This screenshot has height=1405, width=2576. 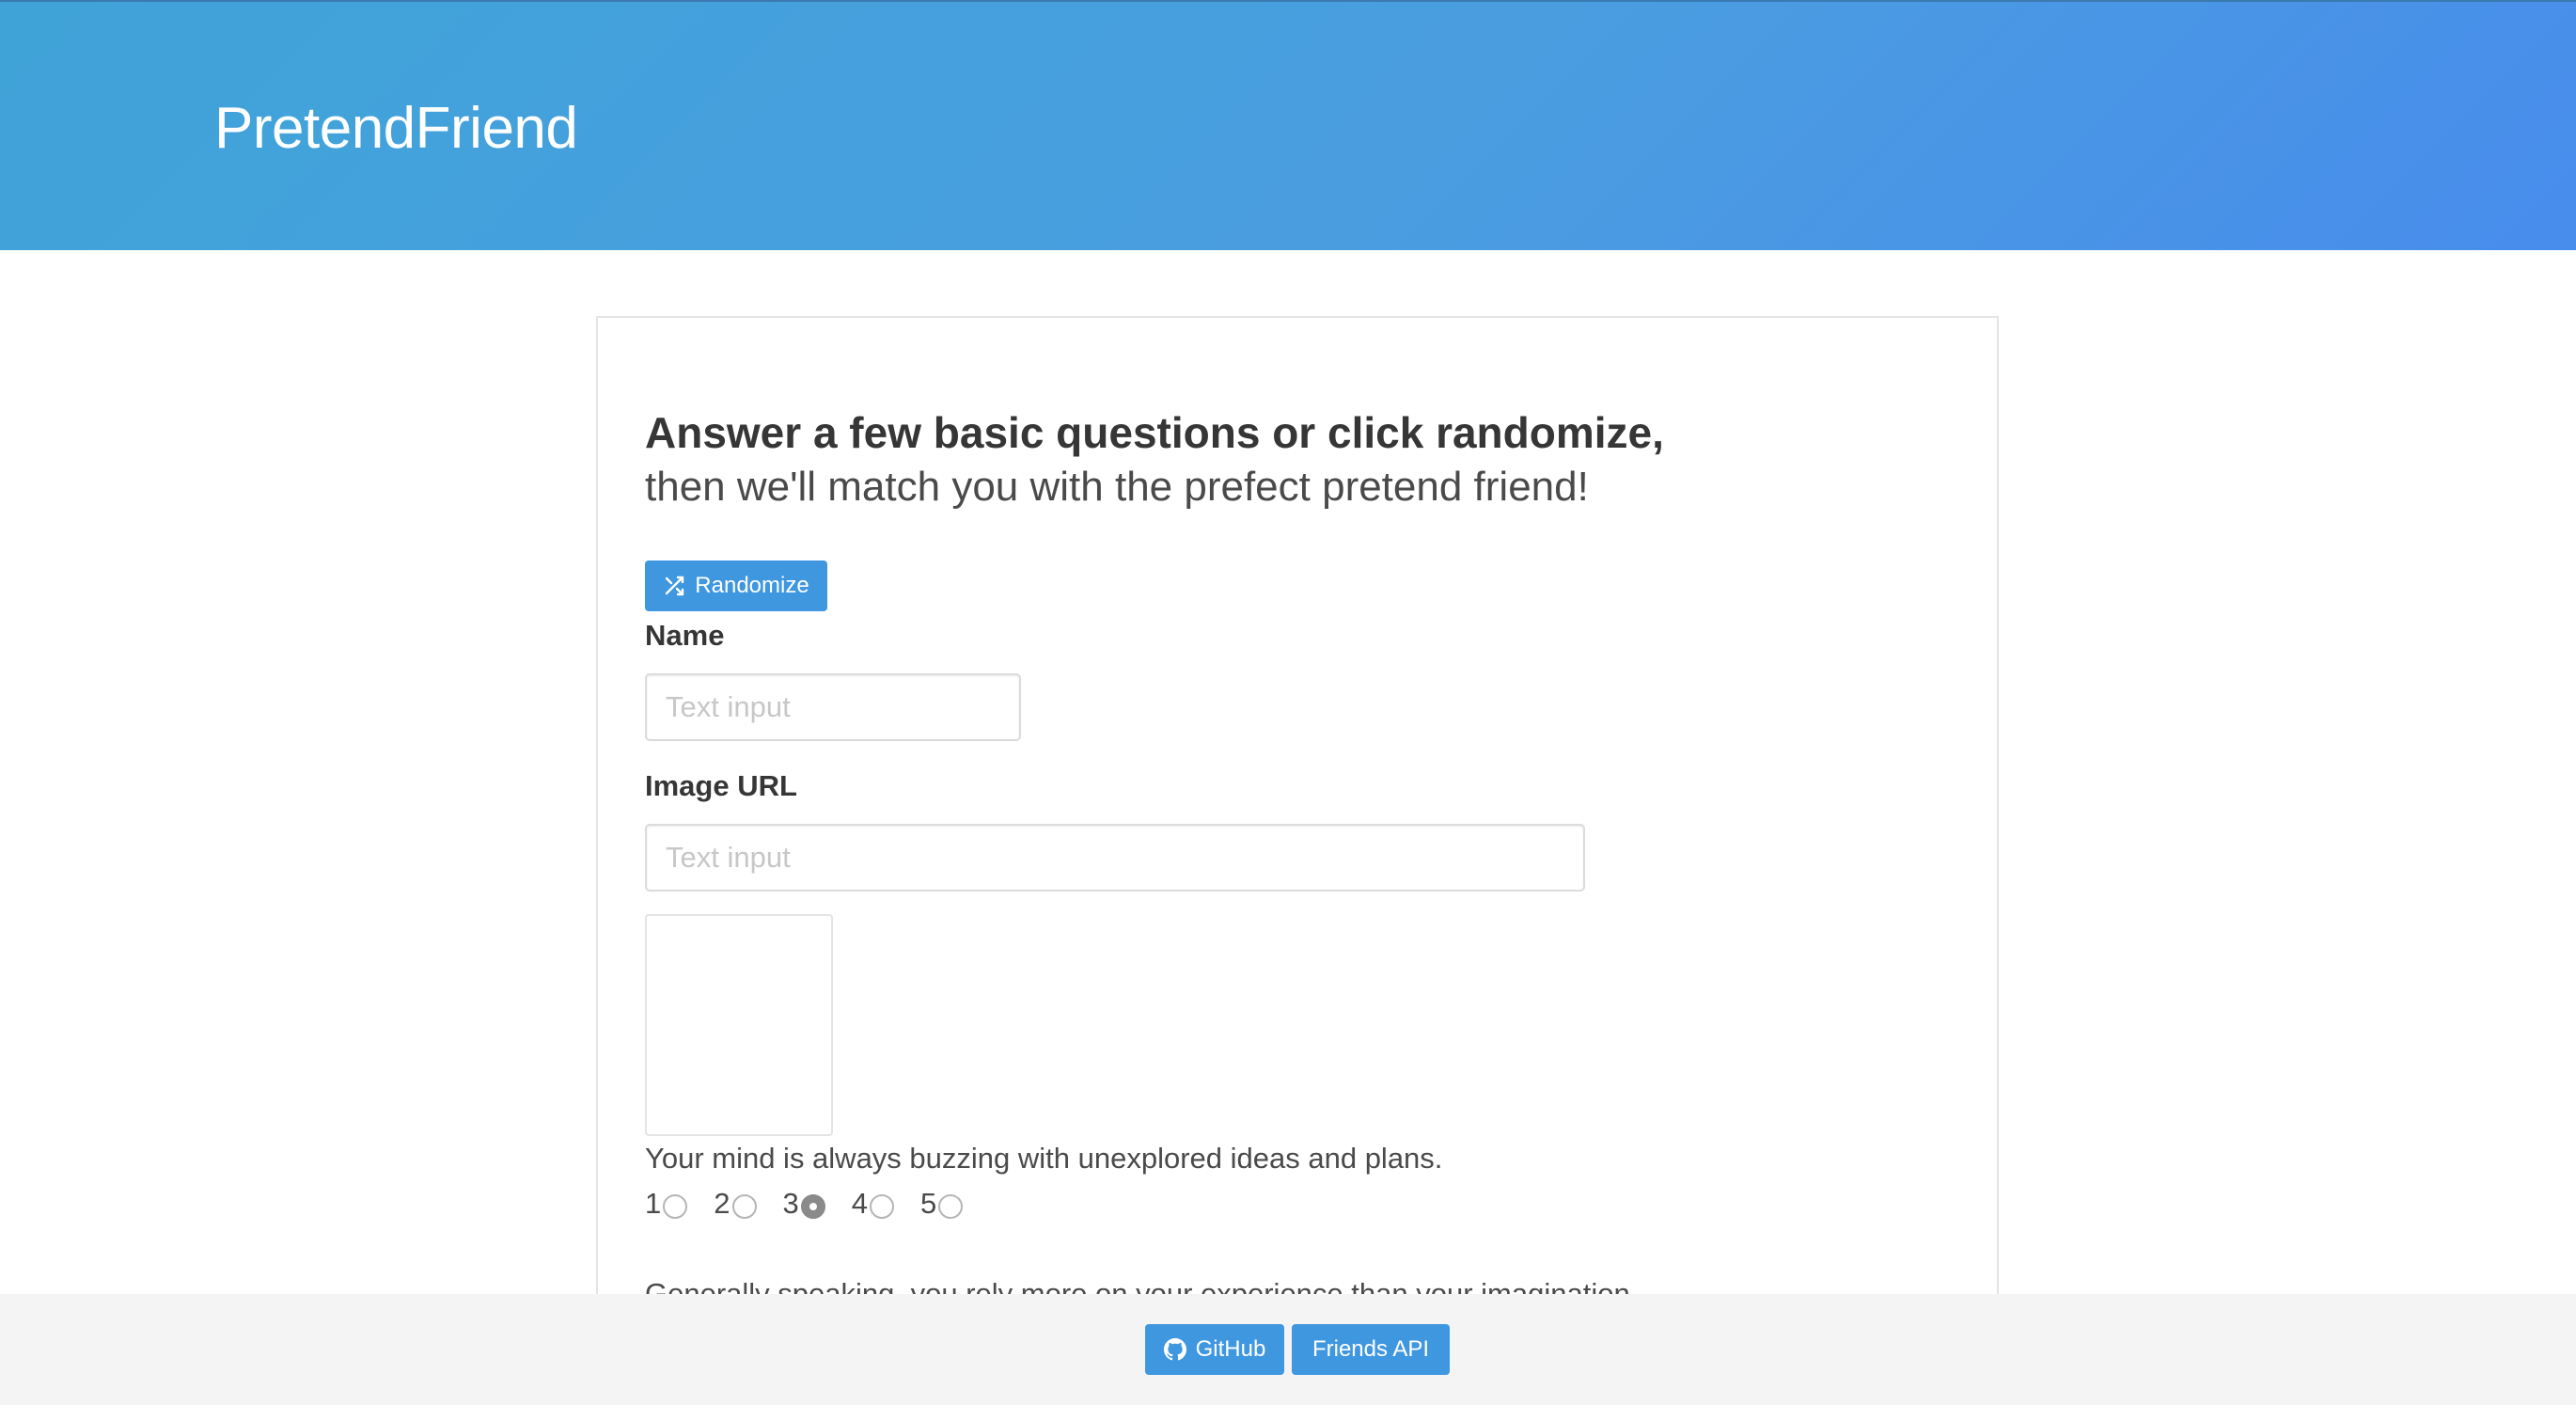 I want to click on randomize-label: Randomize, so click(x=752, y=585).